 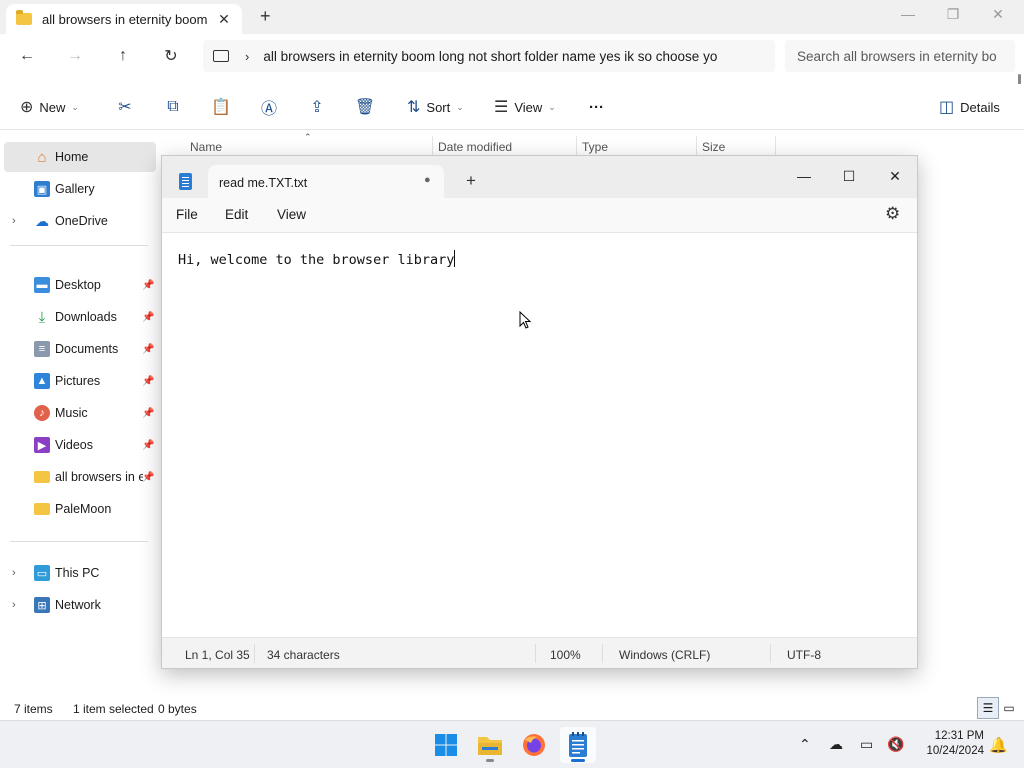 What do you see at coordinates (123, 56) in the screenshot?
I see `up-button: ↑` at bounding box center [123, 56].